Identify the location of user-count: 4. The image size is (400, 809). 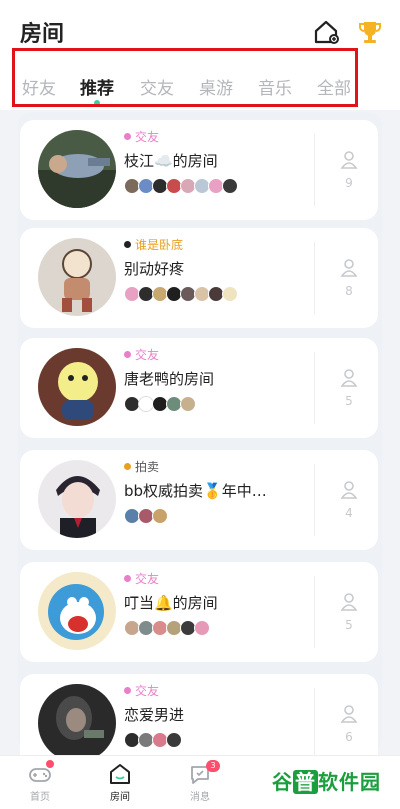
(349, 513).